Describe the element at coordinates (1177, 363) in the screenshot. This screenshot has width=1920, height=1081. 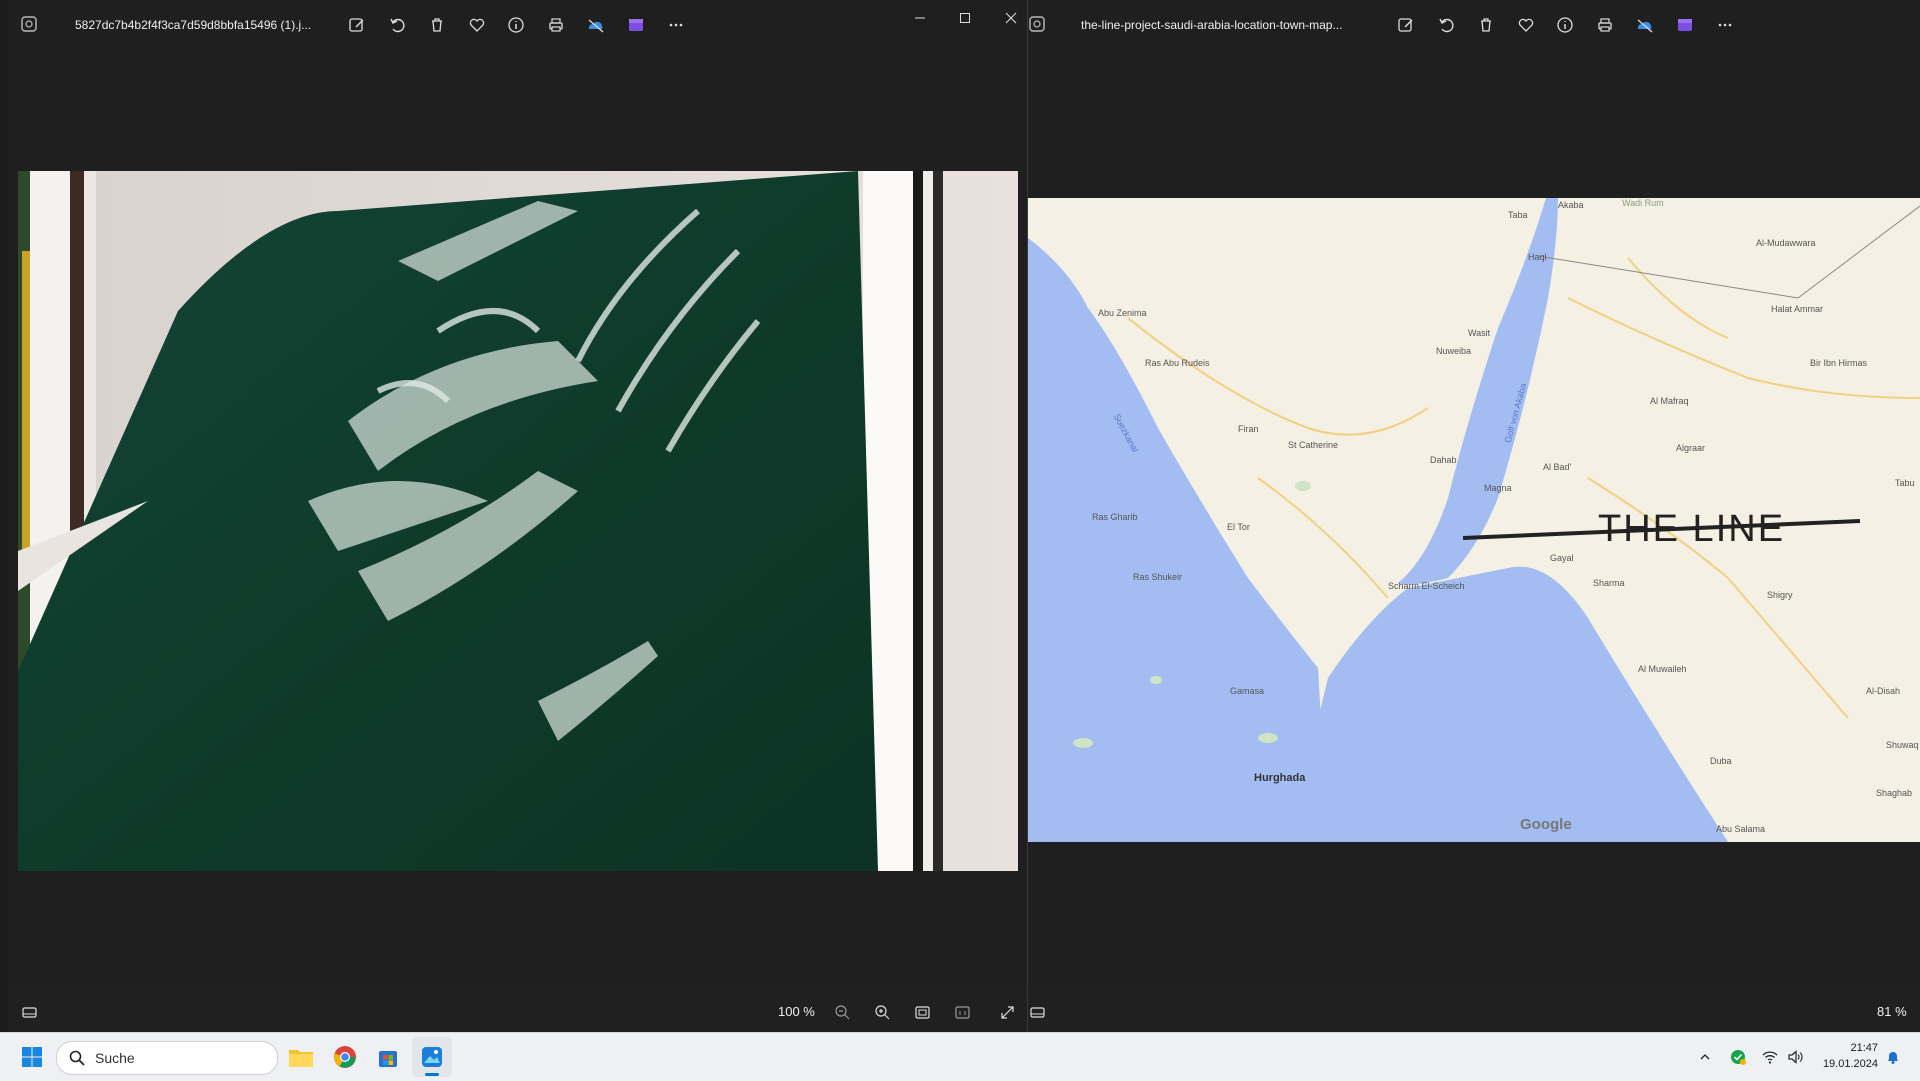
I see `map-label: Ras Abu Rudeis` at that location.